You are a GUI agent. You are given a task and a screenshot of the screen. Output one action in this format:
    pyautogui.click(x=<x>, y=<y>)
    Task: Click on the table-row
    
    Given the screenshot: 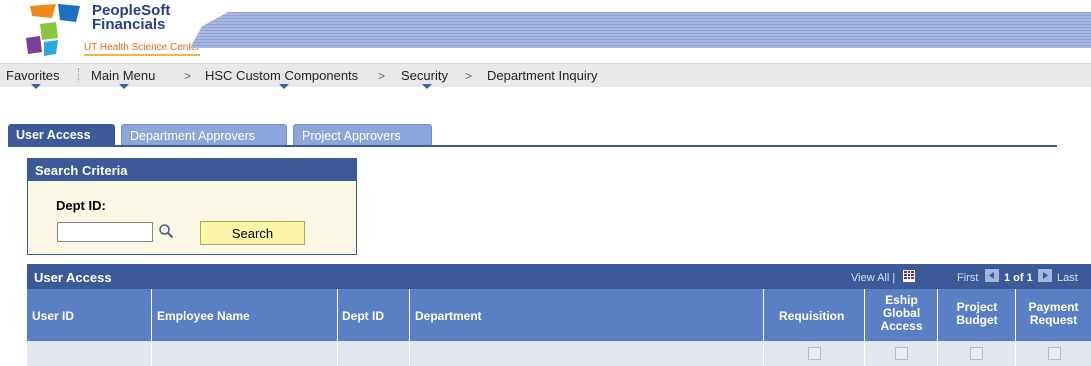 What is the action you would take?
    pyautogui.click(x=559, y=353)
    